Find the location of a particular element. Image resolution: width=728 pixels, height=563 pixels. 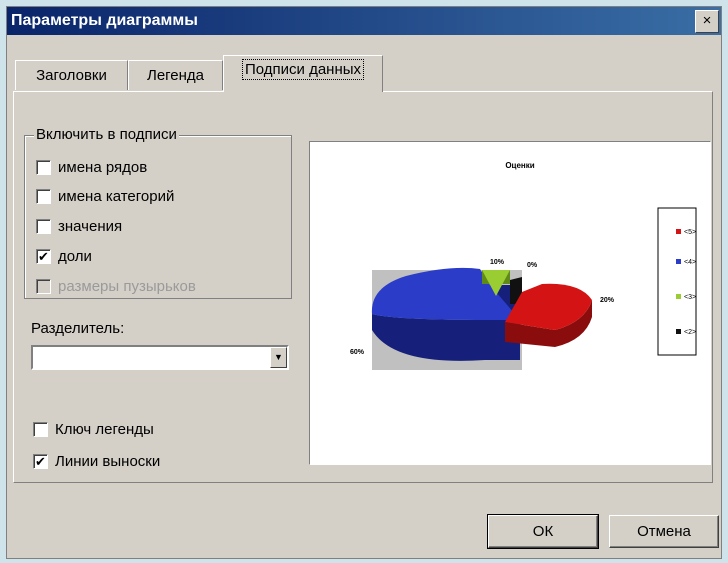

data-label-0: 0% is located at coordinates (532, 265).